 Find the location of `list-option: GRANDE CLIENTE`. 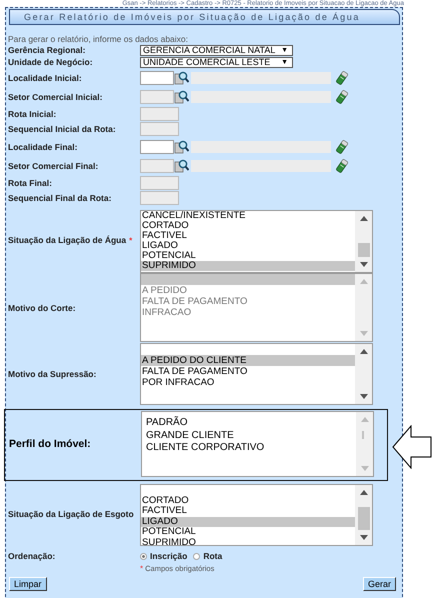

list-option: GRANDE CLIENTE is located at coordinates (249, 436).